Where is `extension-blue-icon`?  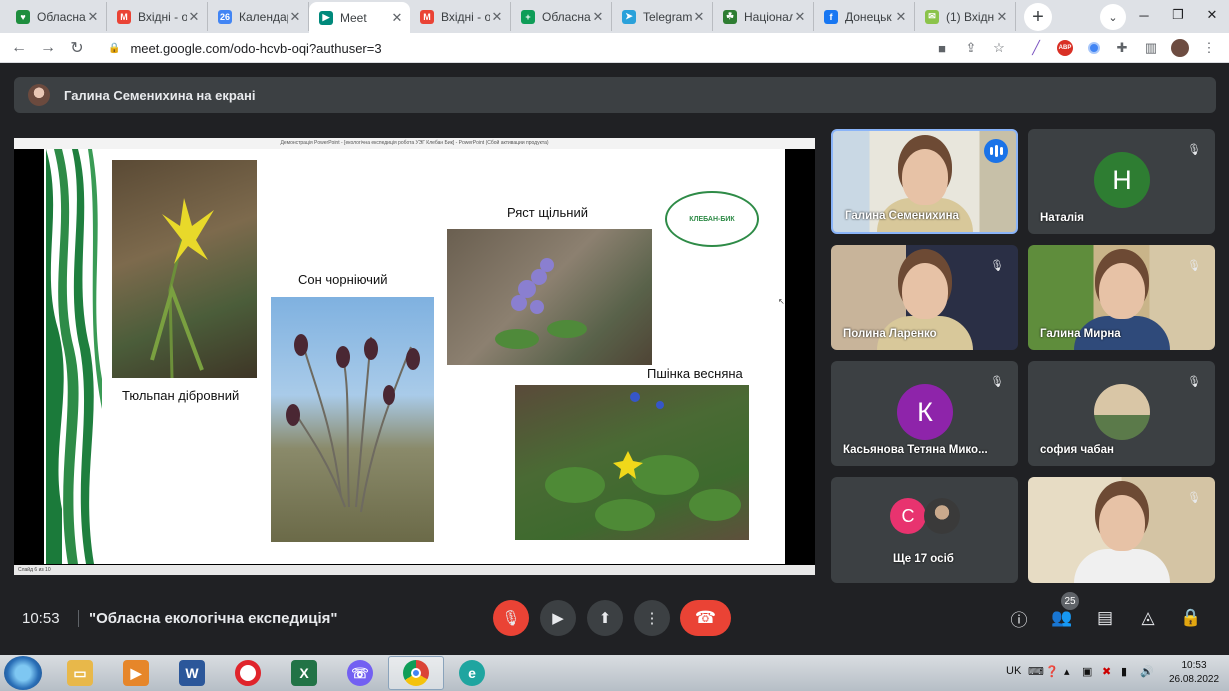 extension-blue-icon is located at coordinates (1094, 48).